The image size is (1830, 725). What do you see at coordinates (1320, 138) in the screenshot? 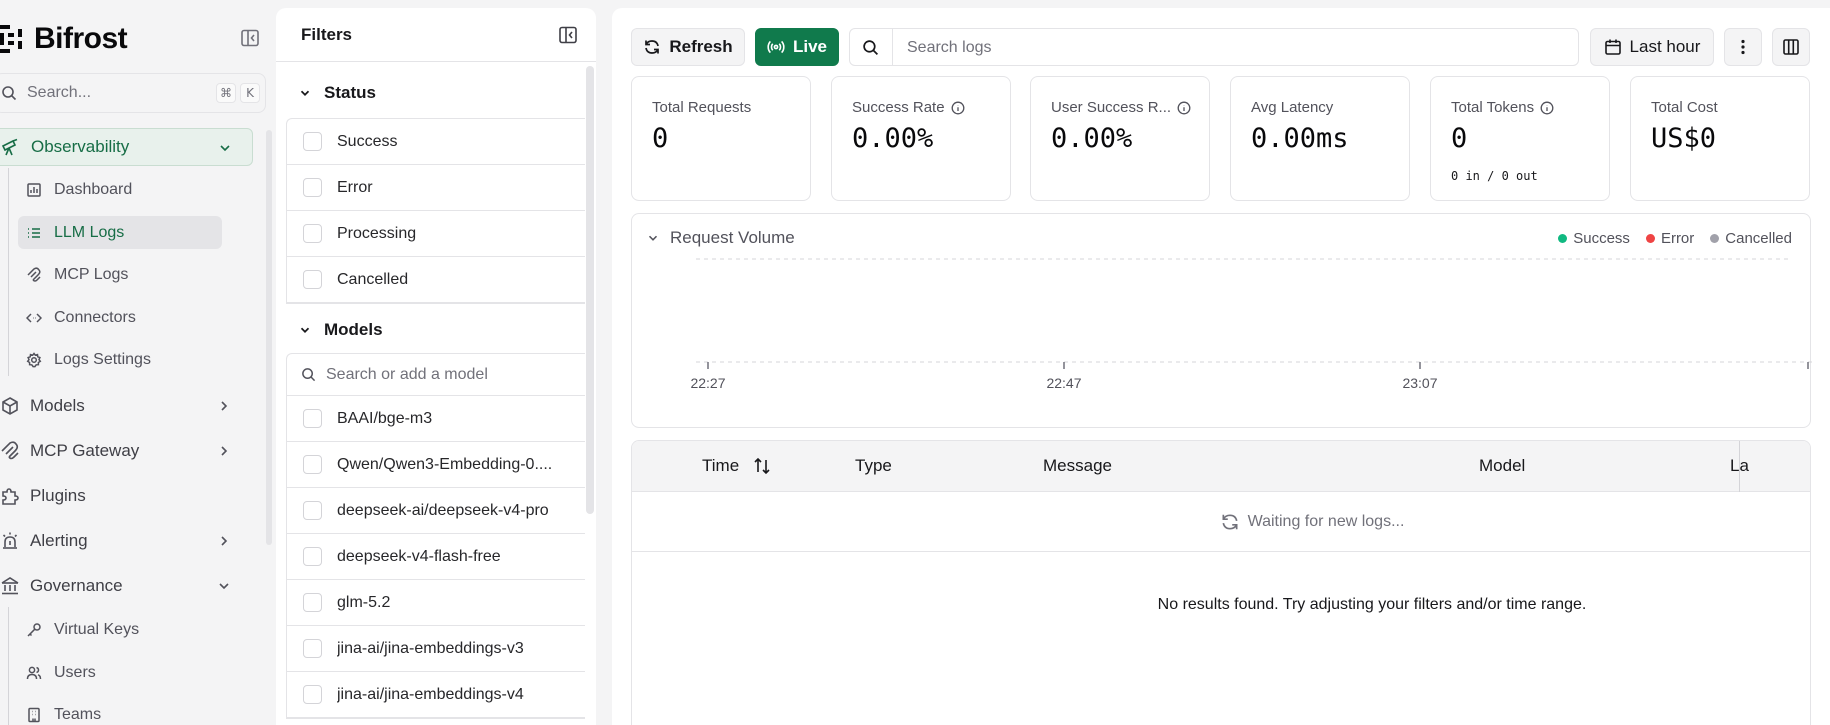
I see `stat-avg-latency: Avg Latency 0.00ms` at bounding box center [1320, 138].